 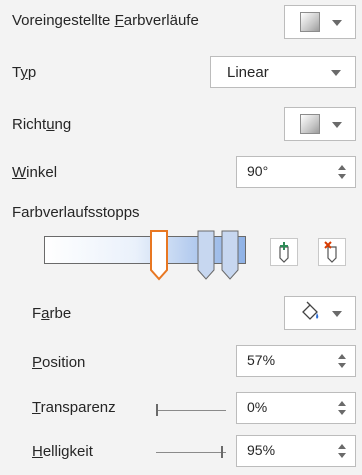 I want to click on brightness-slider, so click(x=191, y=452).